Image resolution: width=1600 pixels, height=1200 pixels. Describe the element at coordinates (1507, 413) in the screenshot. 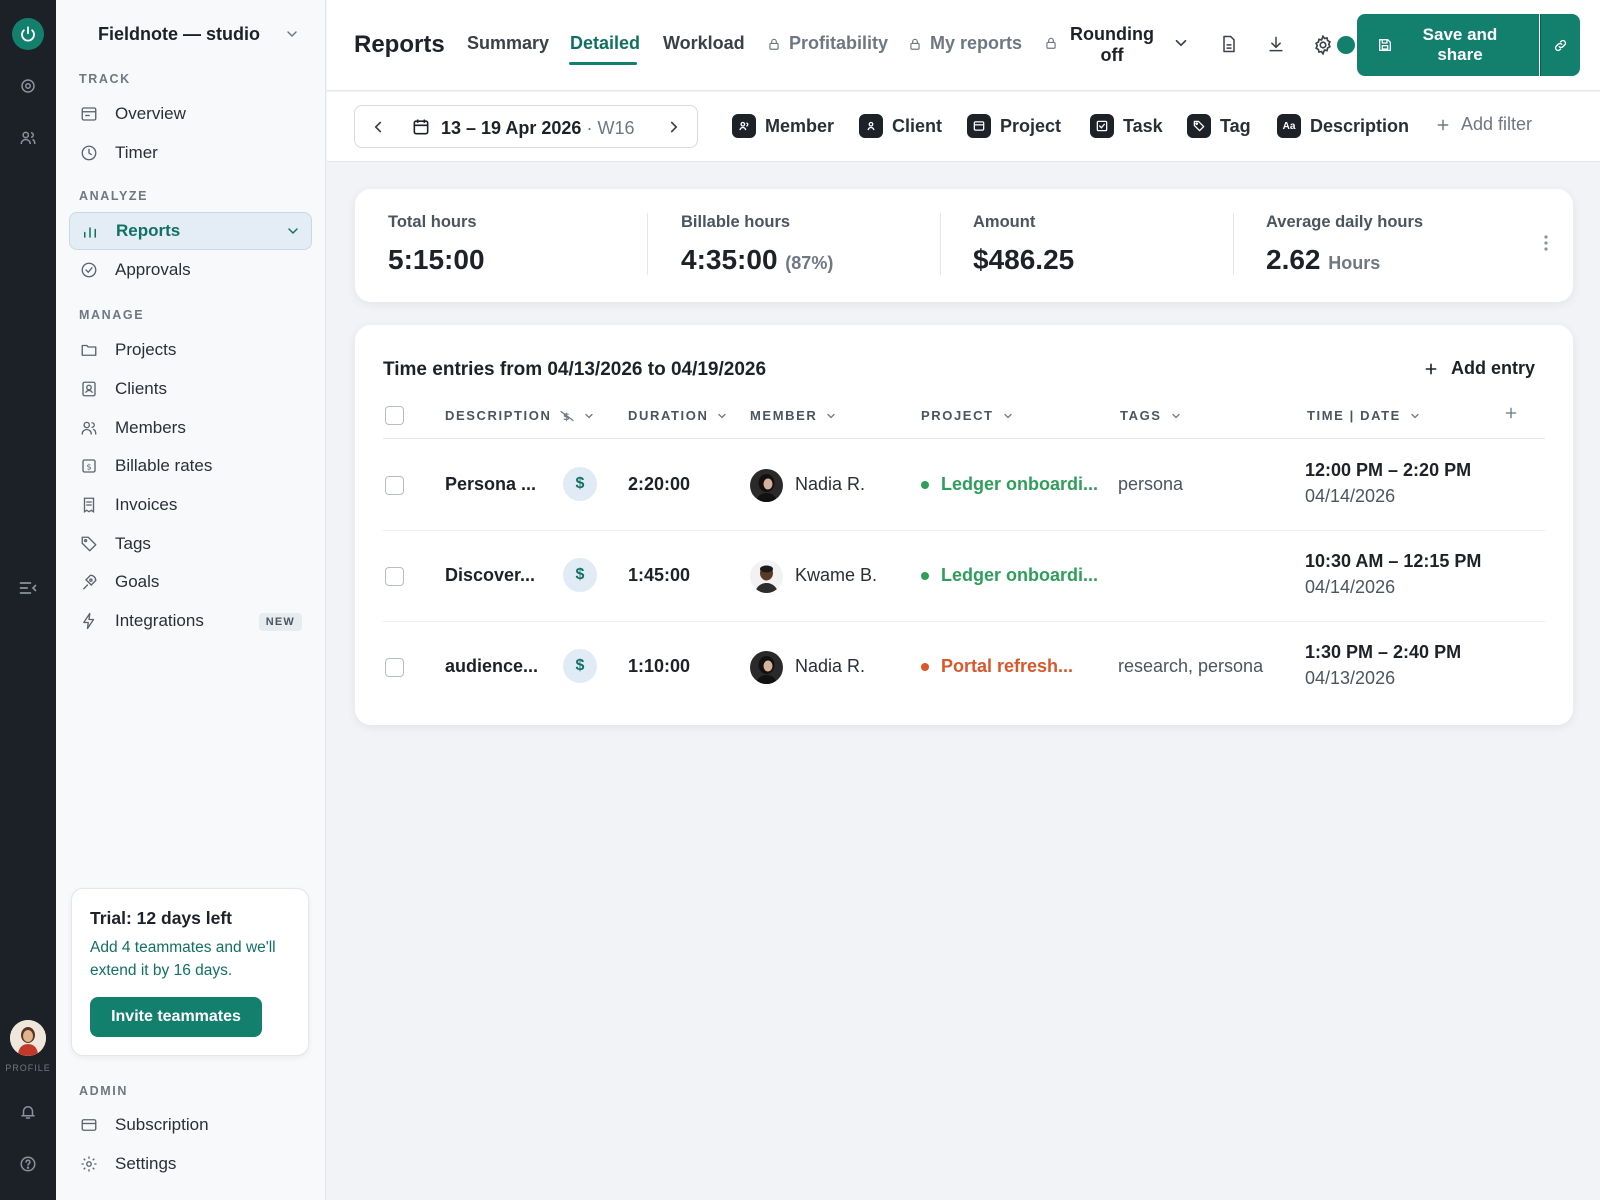

I see `add-column-icon` at that location.